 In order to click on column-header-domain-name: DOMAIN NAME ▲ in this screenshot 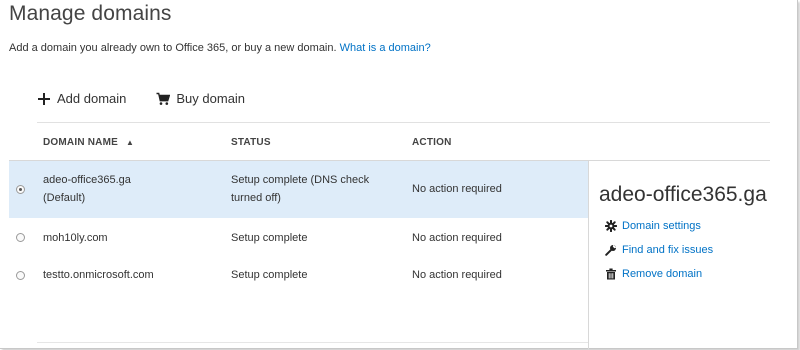, I will do `click(88, 142)`.